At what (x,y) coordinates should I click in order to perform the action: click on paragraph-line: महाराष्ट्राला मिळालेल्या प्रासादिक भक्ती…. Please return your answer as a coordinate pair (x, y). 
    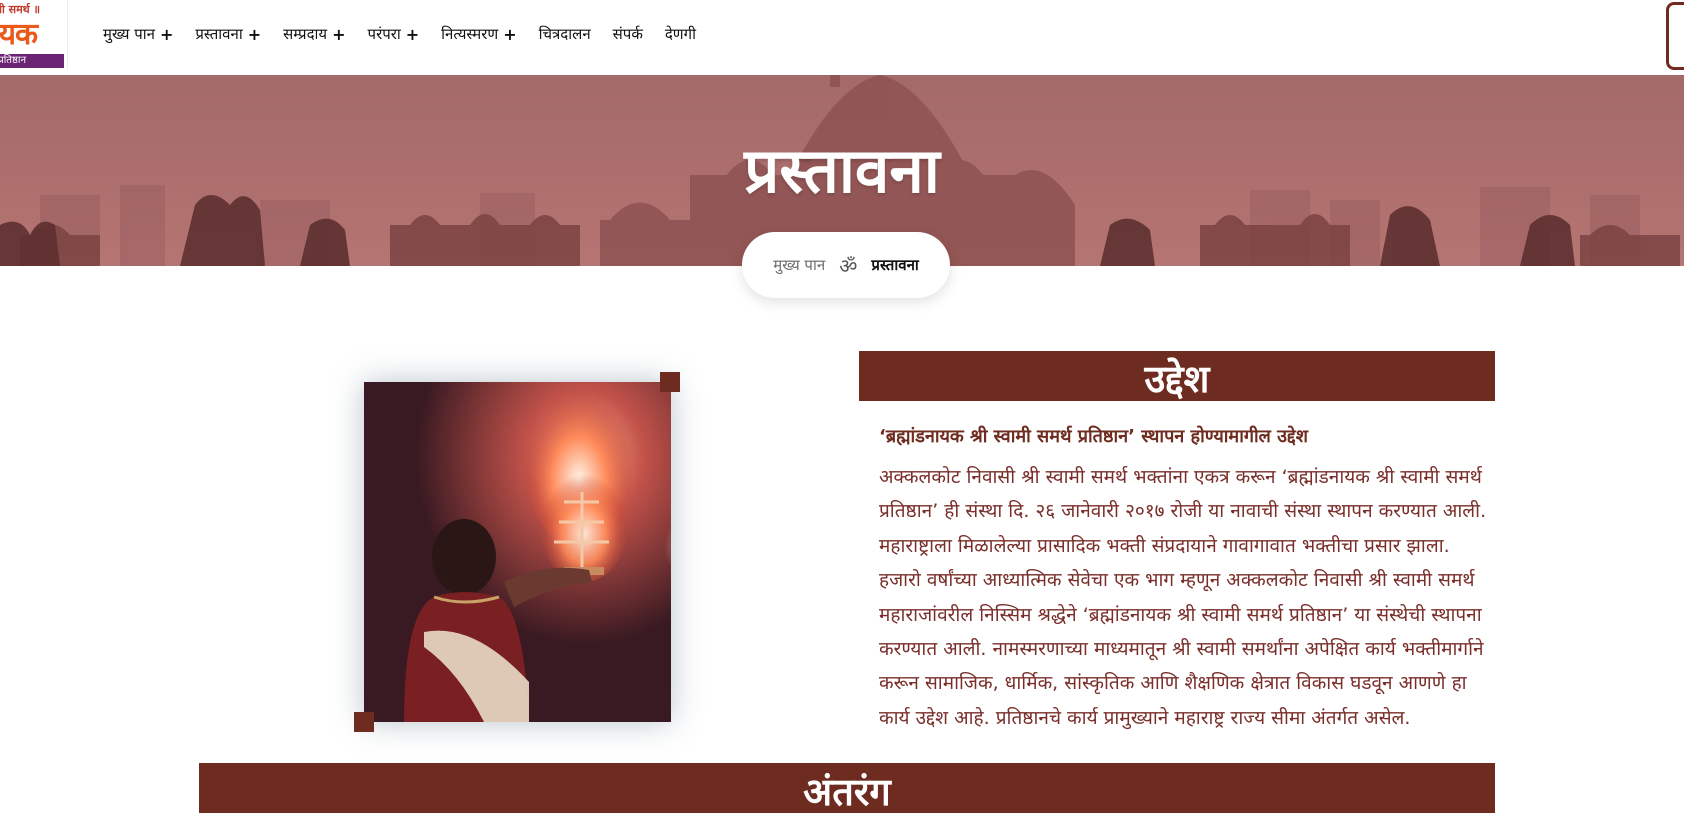
    Looking at the image, I should click on (1164, 545).